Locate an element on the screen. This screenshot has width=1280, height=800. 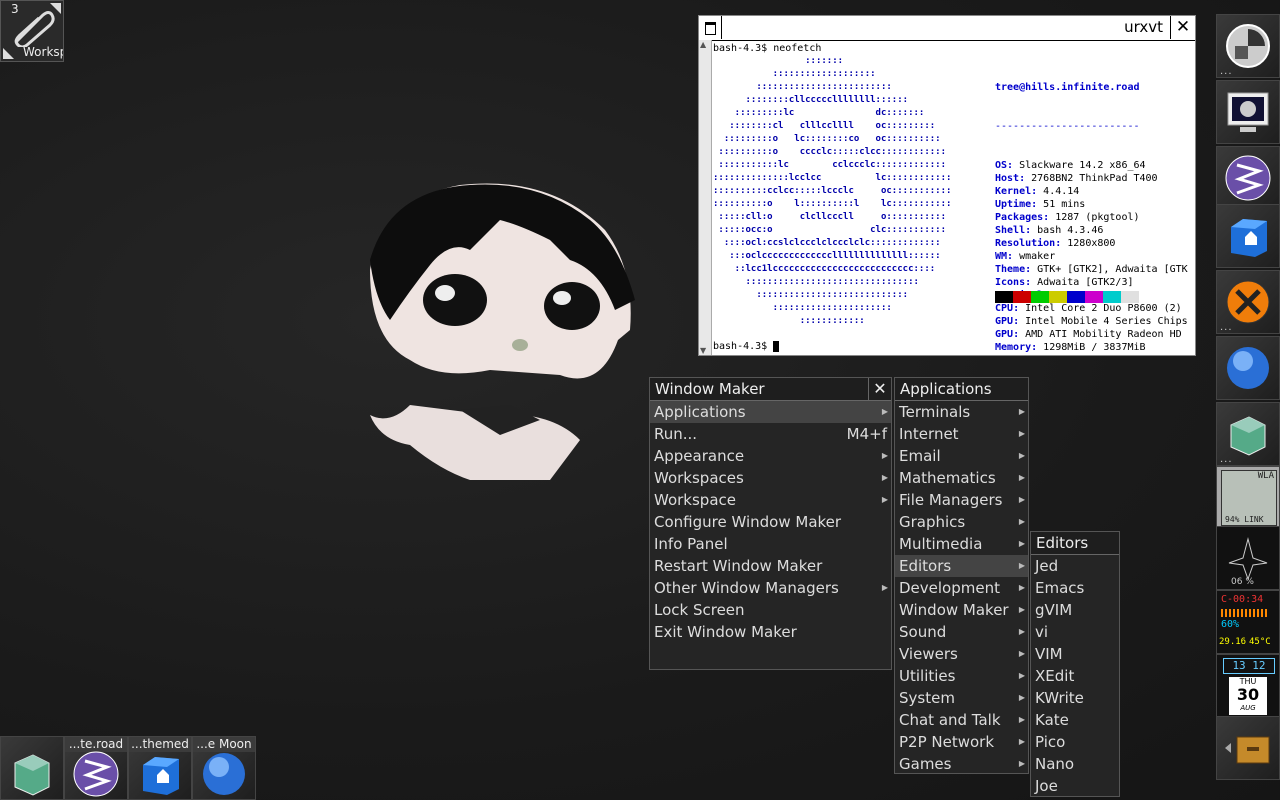
paperclip-icon is located at coordinates (34, 29).